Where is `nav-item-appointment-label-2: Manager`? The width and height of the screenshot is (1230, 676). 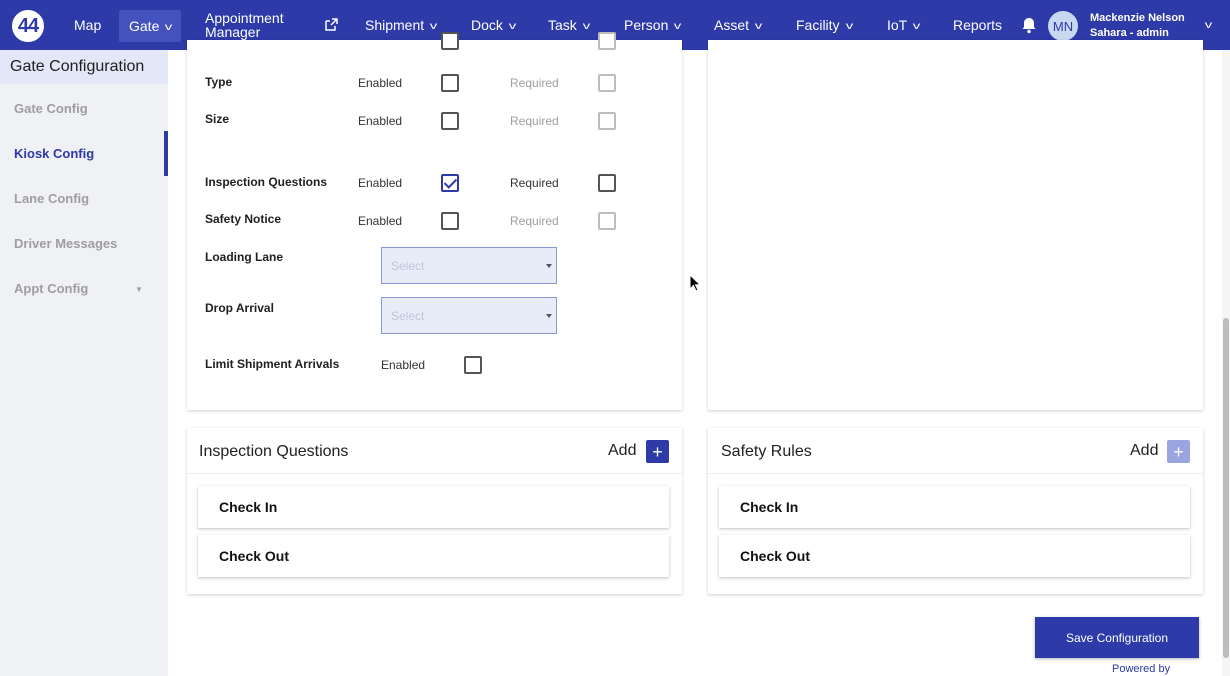 nav-item-appointment-label-2: Manager is located at coordinates (233, 32).